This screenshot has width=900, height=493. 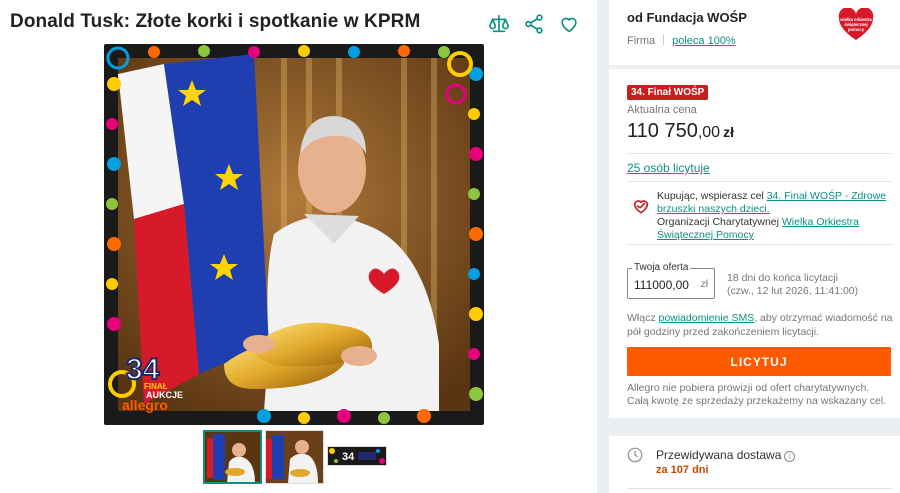 I want to click on product-actions, so click(x=534, y=24).